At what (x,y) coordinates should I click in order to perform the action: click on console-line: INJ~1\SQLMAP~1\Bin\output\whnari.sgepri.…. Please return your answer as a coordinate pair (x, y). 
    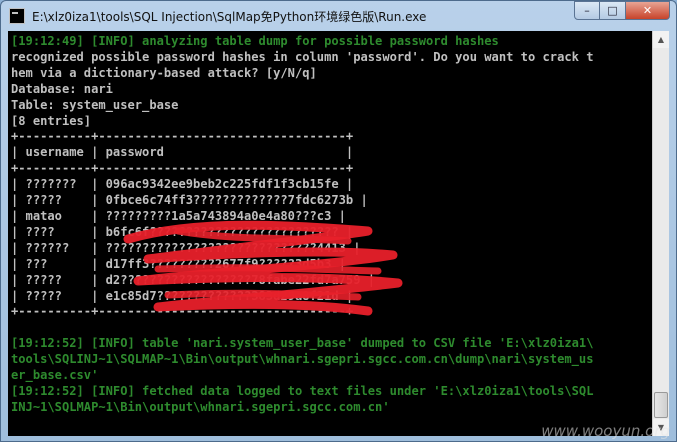
    Looking at the image, I should click on (200, 406).